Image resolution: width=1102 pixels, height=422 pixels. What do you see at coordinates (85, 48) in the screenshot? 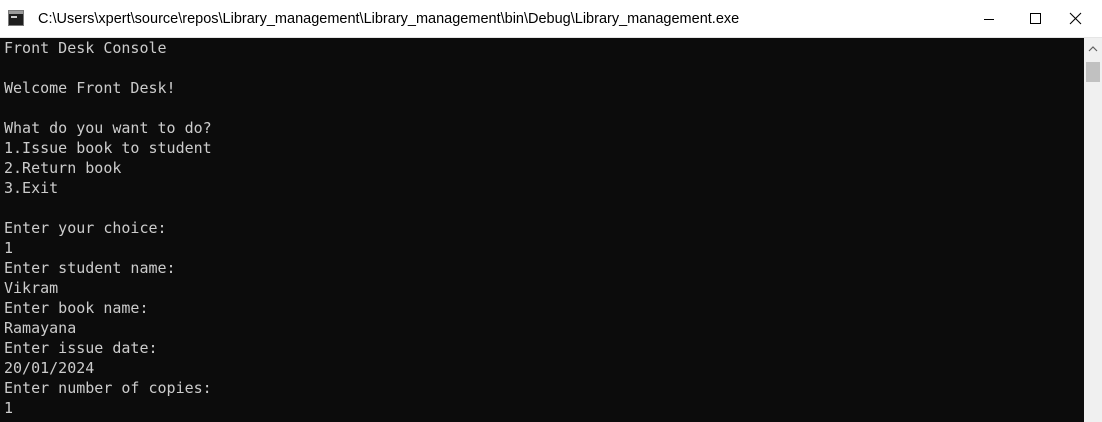
I see `console-line: Front Desk Console` at bounding box center [85, 48].